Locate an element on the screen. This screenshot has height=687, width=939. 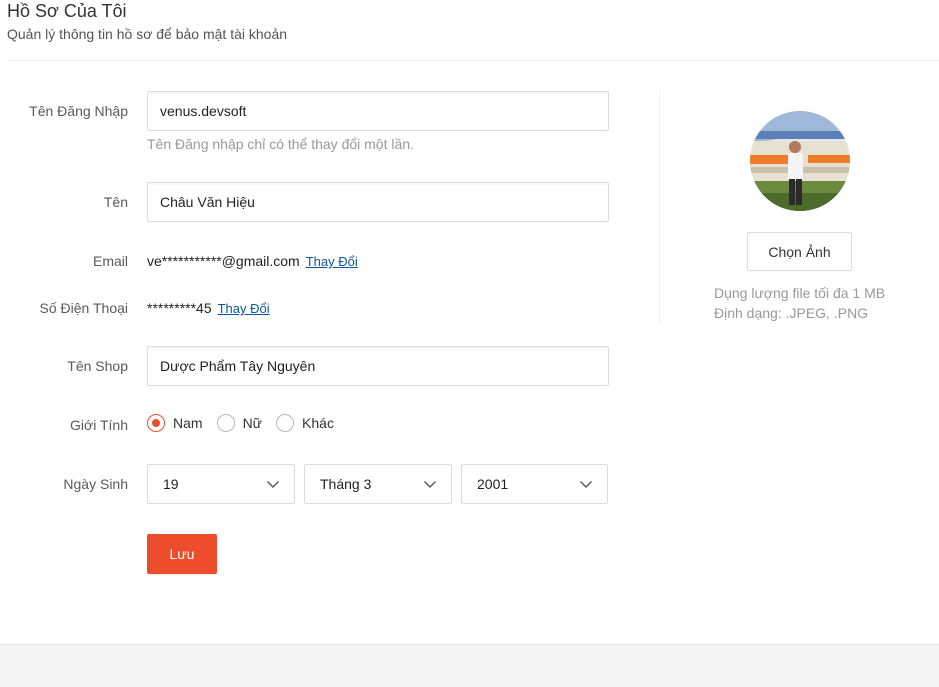
email-value: ve***********@gmail.com is located at coordinates (223, 261).